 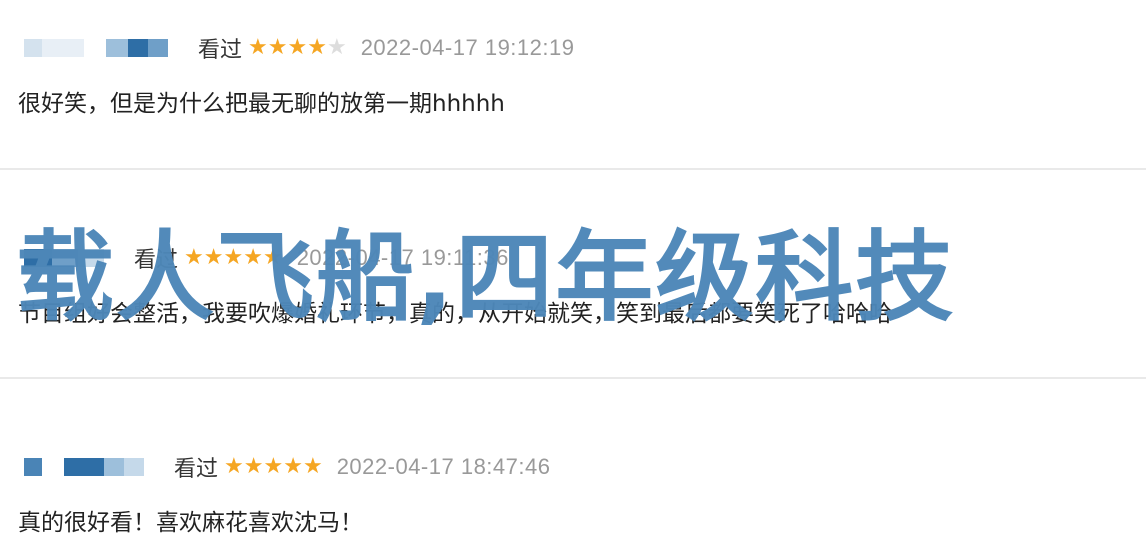 I want to click on review-meta: 看过 ★ ★ ★ ★ ★ 2022-04-17 18:47:46, so click(x=287, y=467).